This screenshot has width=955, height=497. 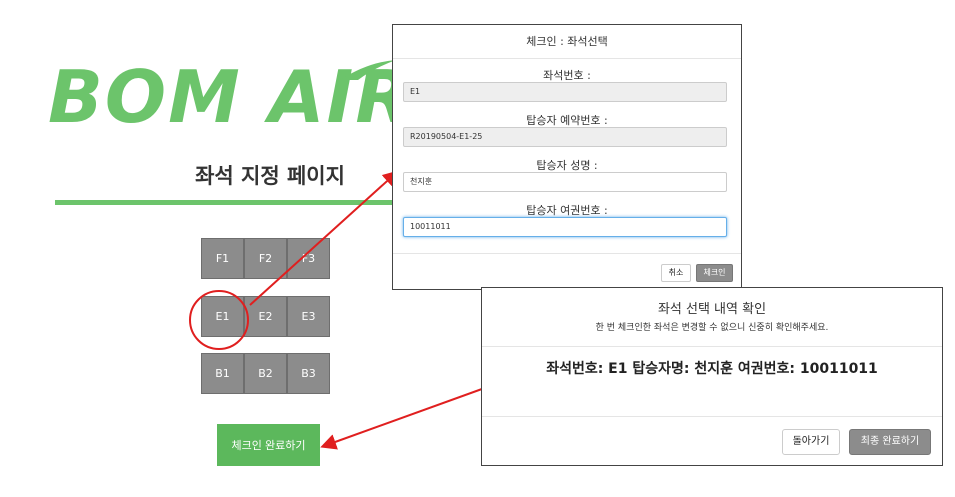 I want to click on checkin-modal-footer: 취소 체크인, so click(x=567, y=272).